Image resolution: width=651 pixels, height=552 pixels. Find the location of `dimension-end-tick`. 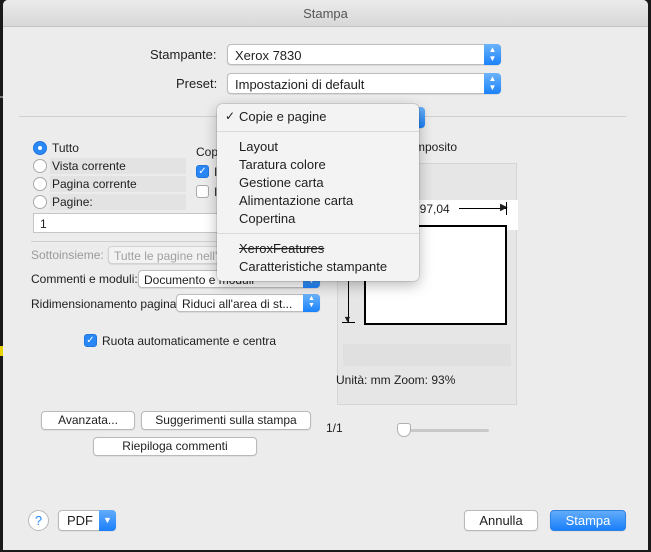

dimension-end-tick is located at coordinates (506, 208).